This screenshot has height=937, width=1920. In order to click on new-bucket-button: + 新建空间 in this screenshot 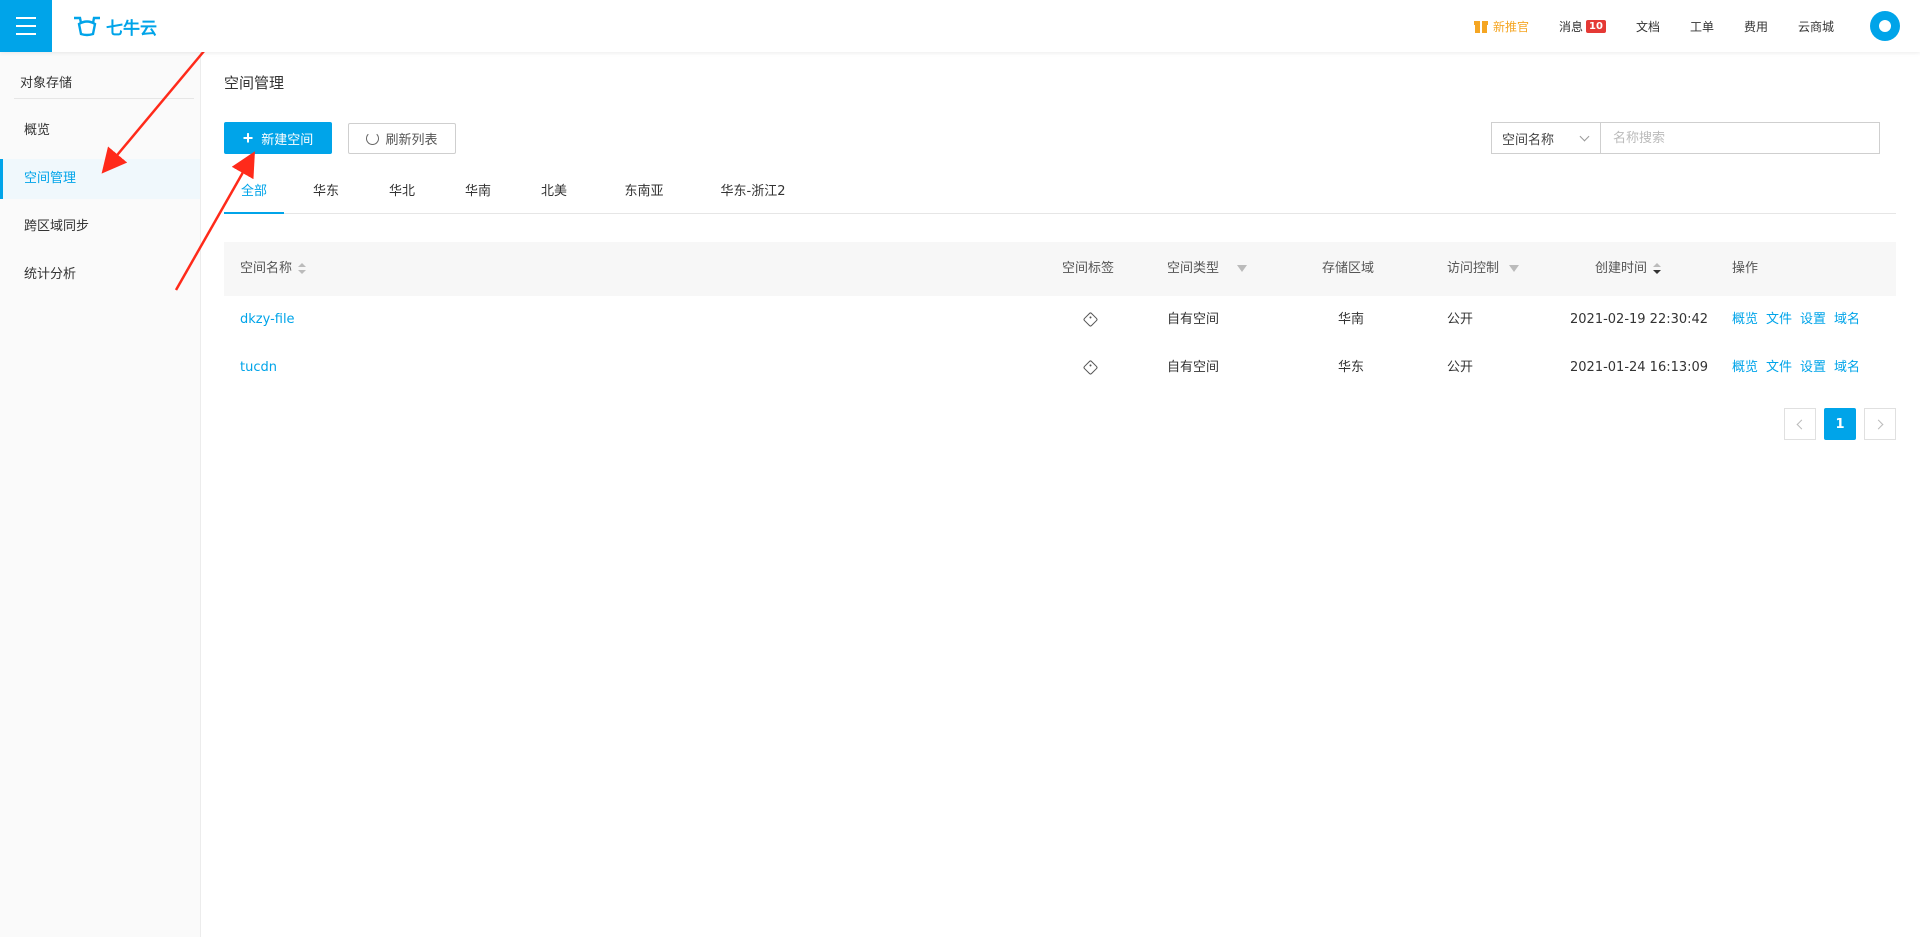, I will do `click(278, 138)`.